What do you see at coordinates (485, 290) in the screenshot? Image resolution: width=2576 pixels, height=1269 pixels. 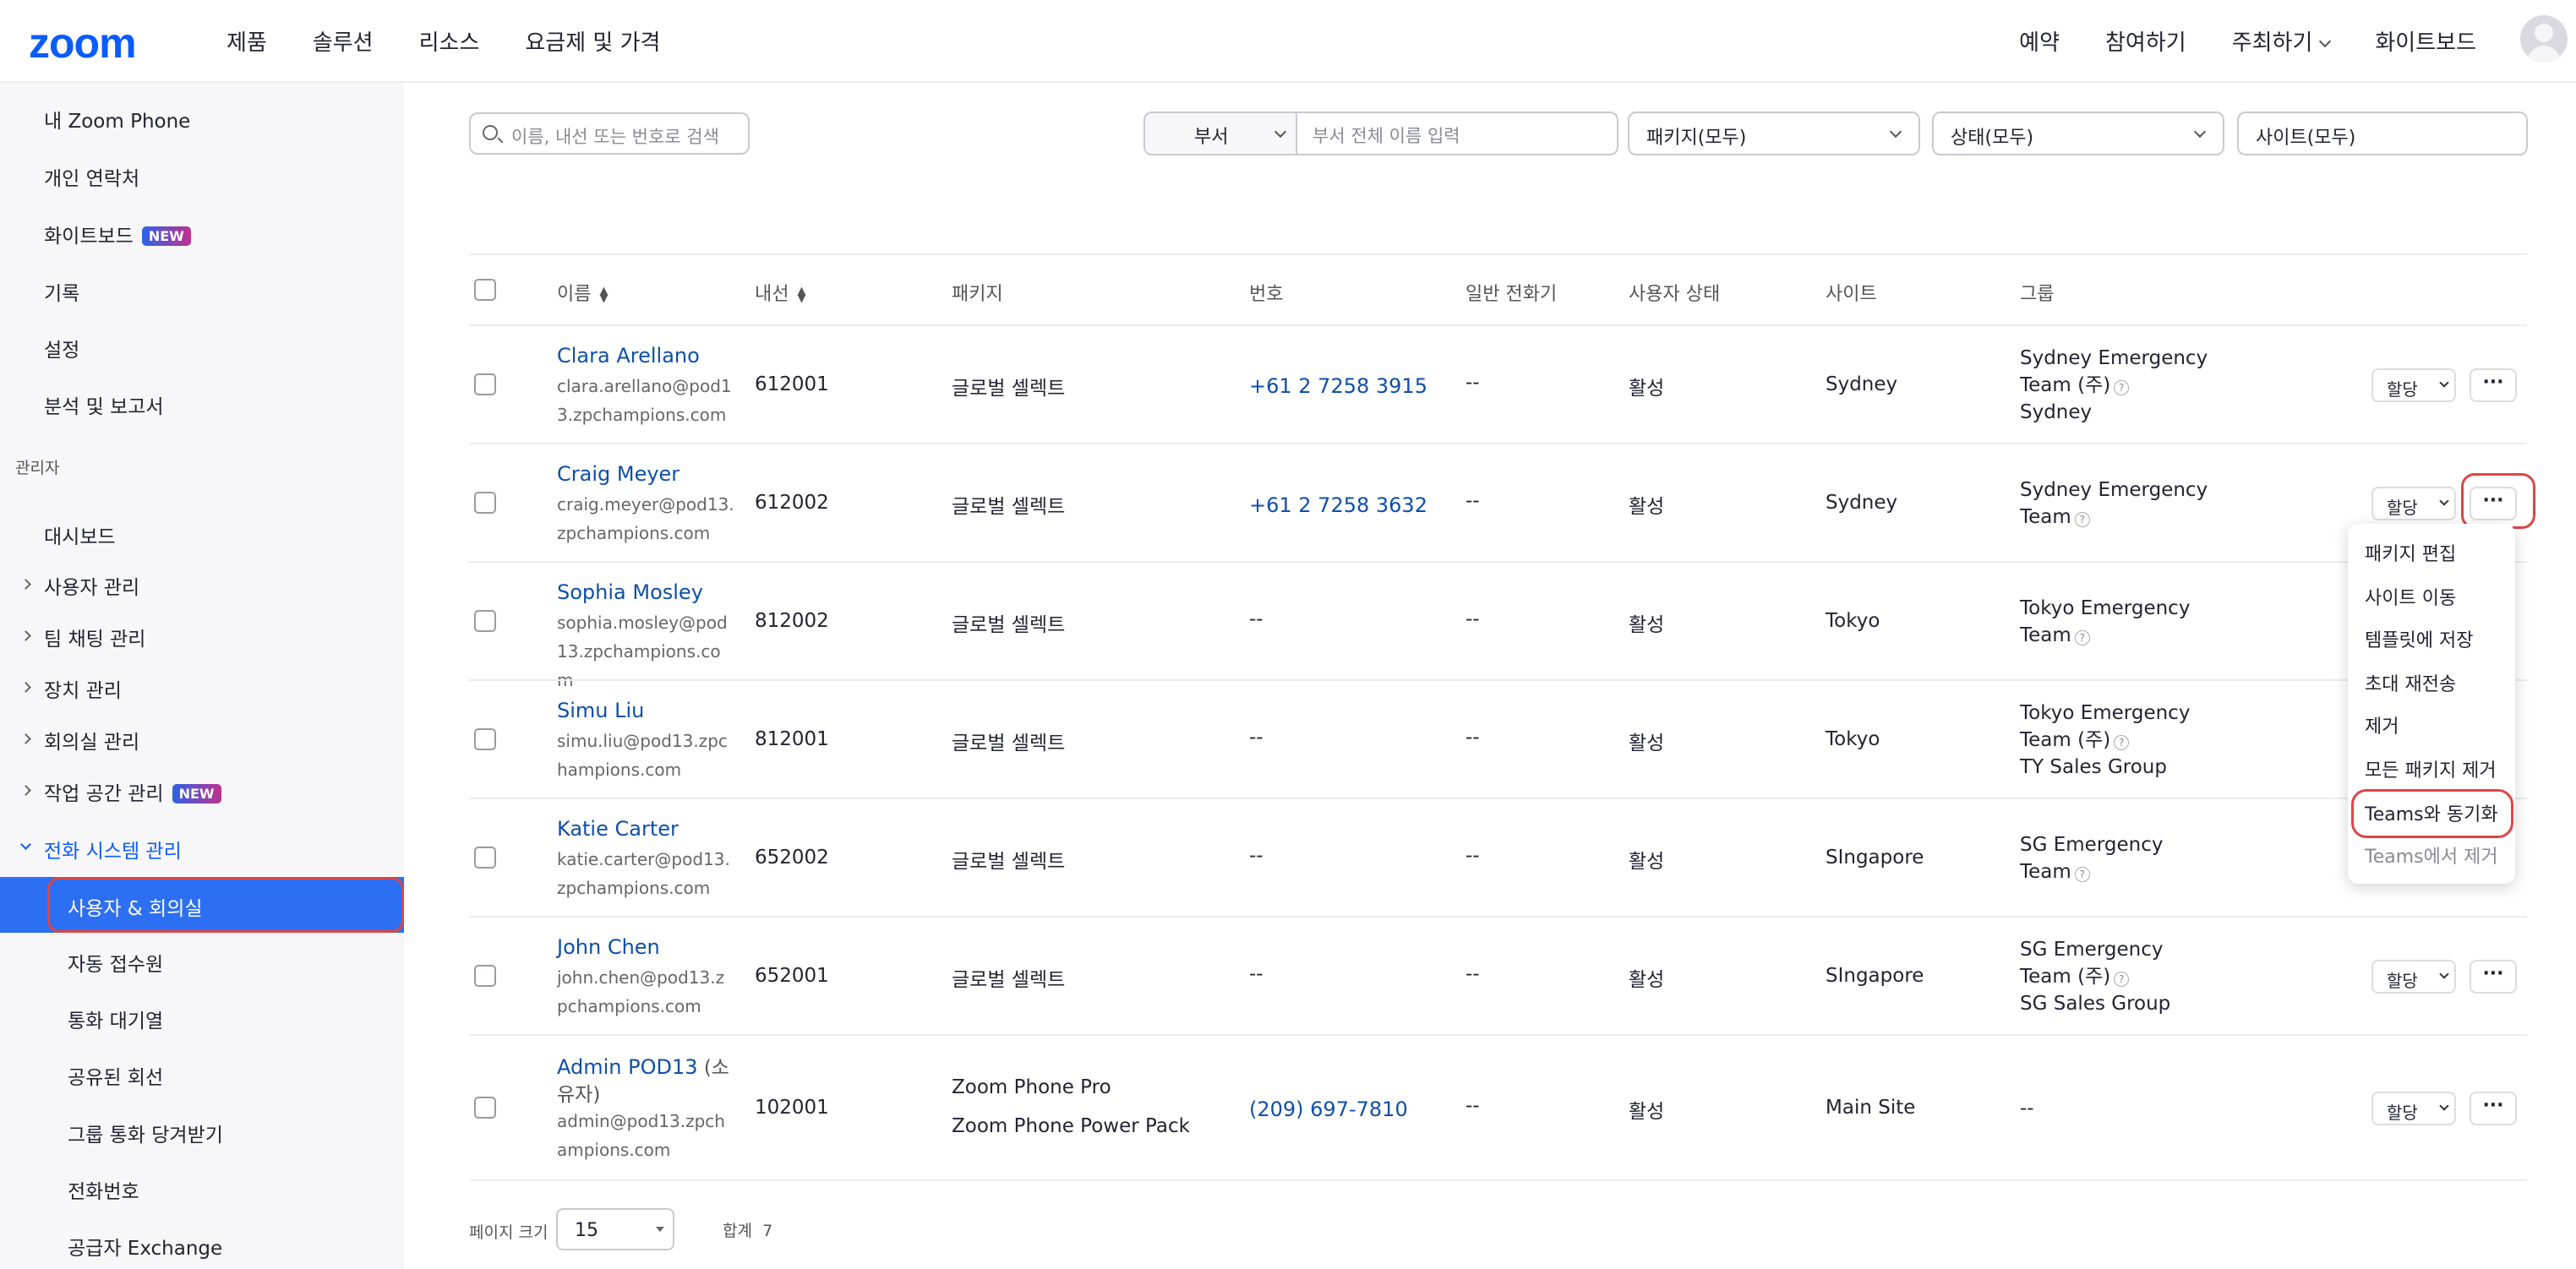 I see `select-all-checkbox` at bounding box center [485, 290].